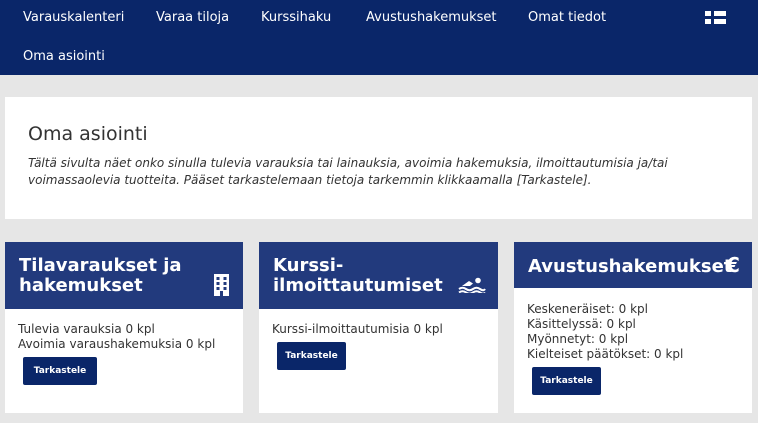 Image resolution: width=758 pixels, height=423 pixels. What do you see at coordinates (88, 134) in the screenshot?
I see `page-title: Oma asiointi` at bounding box center [88, 134].